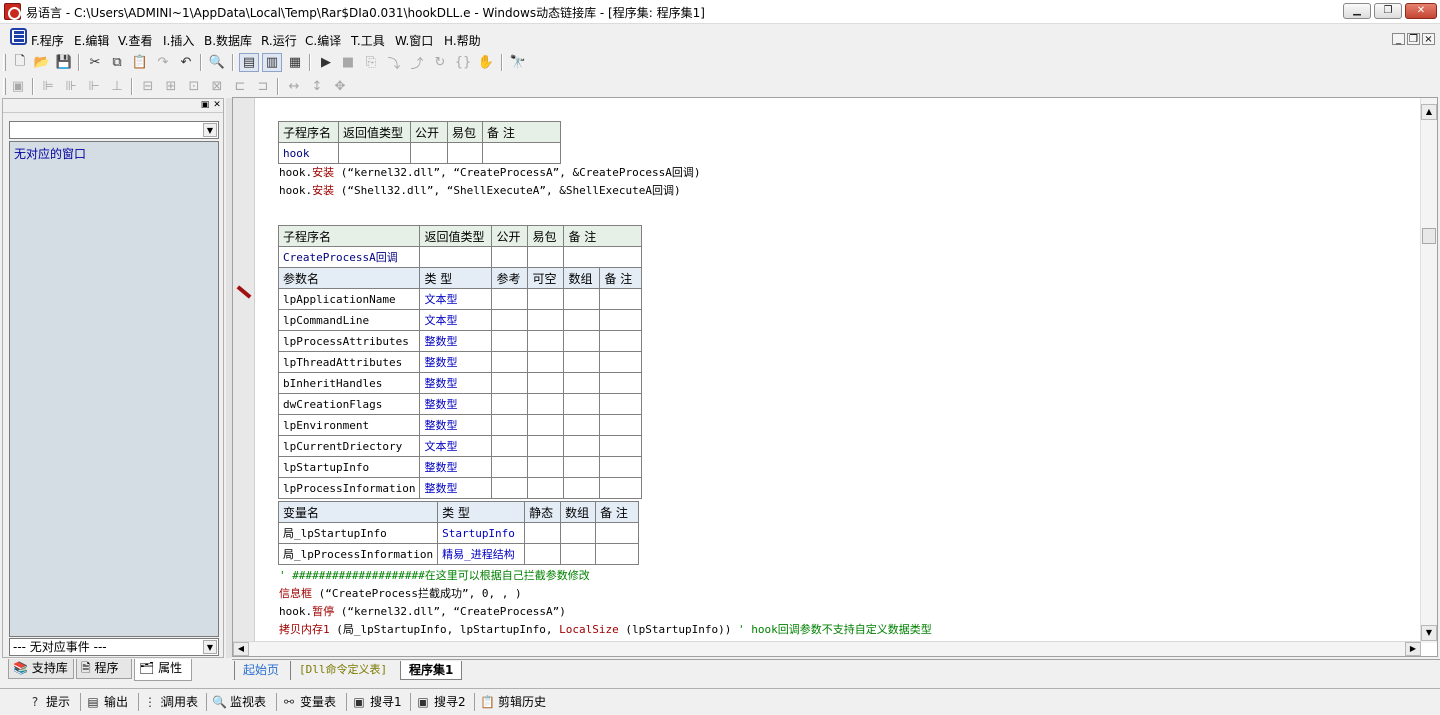 This screenshot has height=715, width=1440. What do you see at coordinates (239, 702) in the screenshot?
I see `tab-watch: 🔍 监视表` at bounding box center [239, 702].